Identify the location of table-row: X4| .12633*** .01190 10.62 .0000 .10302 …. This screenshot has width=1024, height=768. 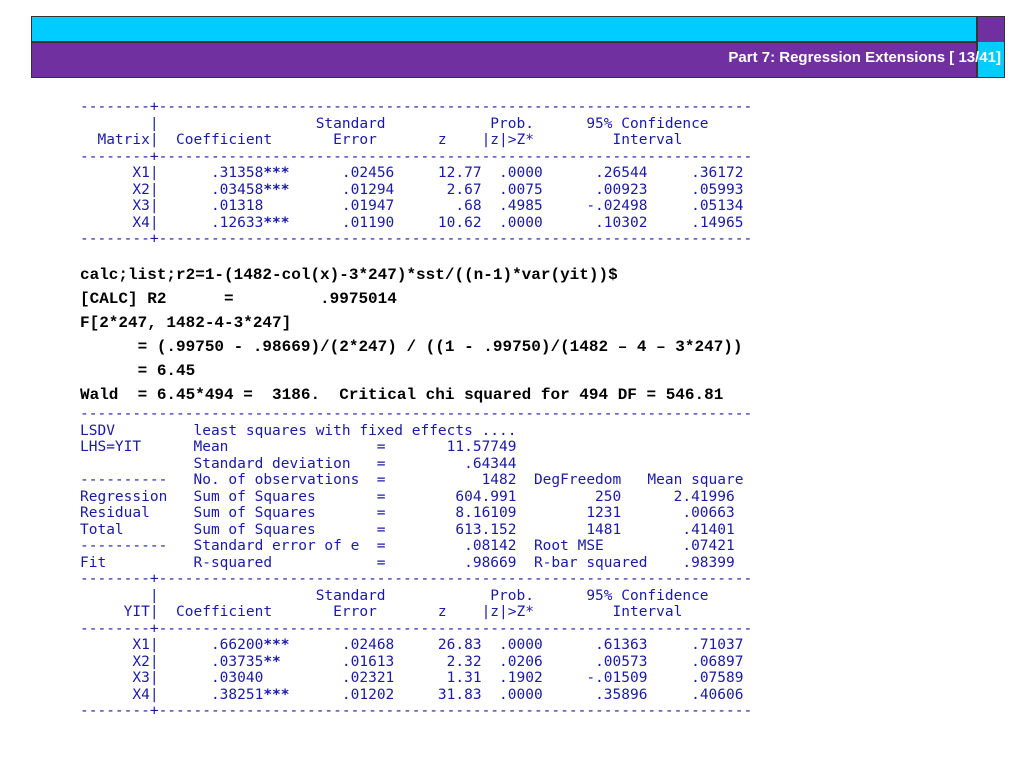
(412, 222).